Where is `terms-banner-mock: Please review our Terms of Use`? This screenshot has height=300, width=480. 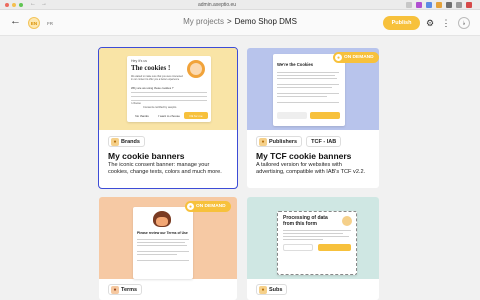 terms-banner-mock: Please review our Terms of Use is located at coordinates (163, 243).